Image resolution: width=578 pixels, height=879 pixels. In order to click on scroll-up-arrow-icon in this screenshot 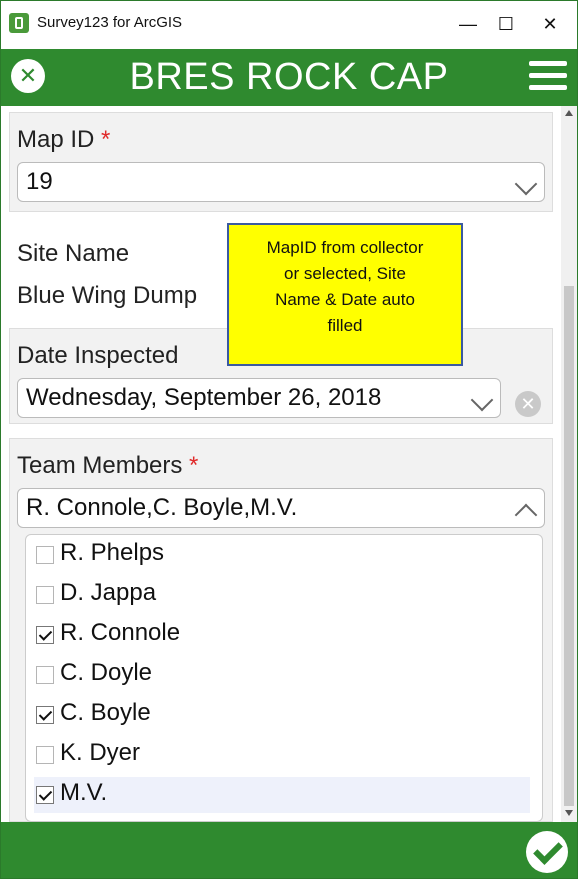, I will do `click(569, 113)`.